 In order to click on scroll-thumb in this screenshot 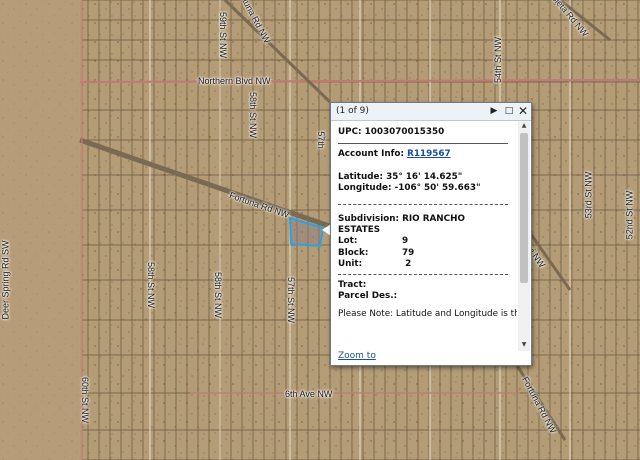, I will do `click(524, 208)`.